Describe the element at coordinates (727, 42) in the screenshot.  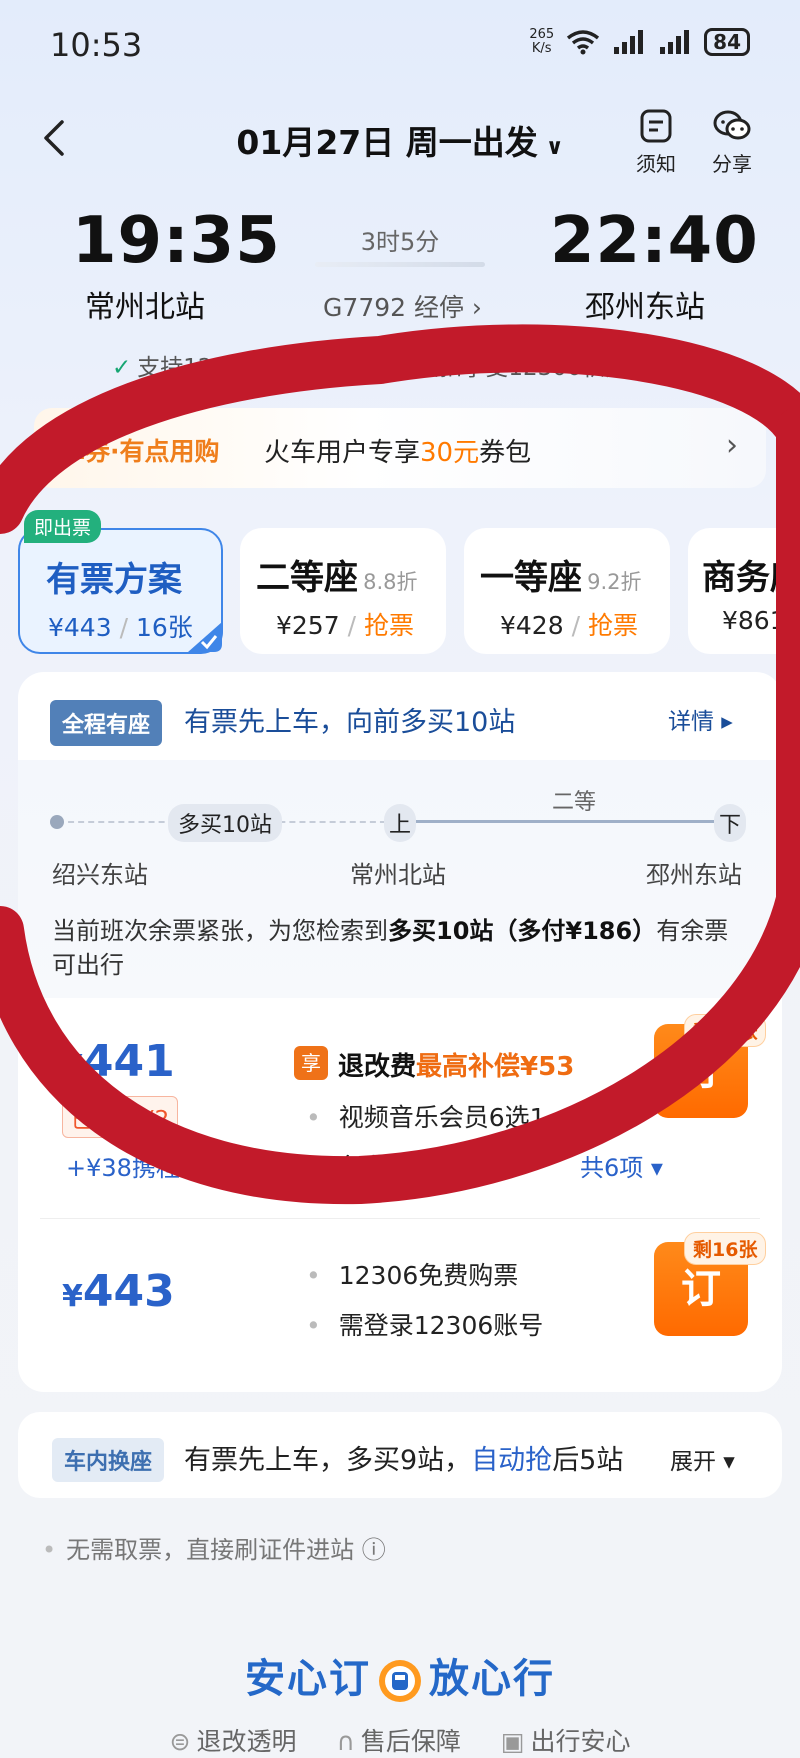
I see `battery-level: 84` at that location.